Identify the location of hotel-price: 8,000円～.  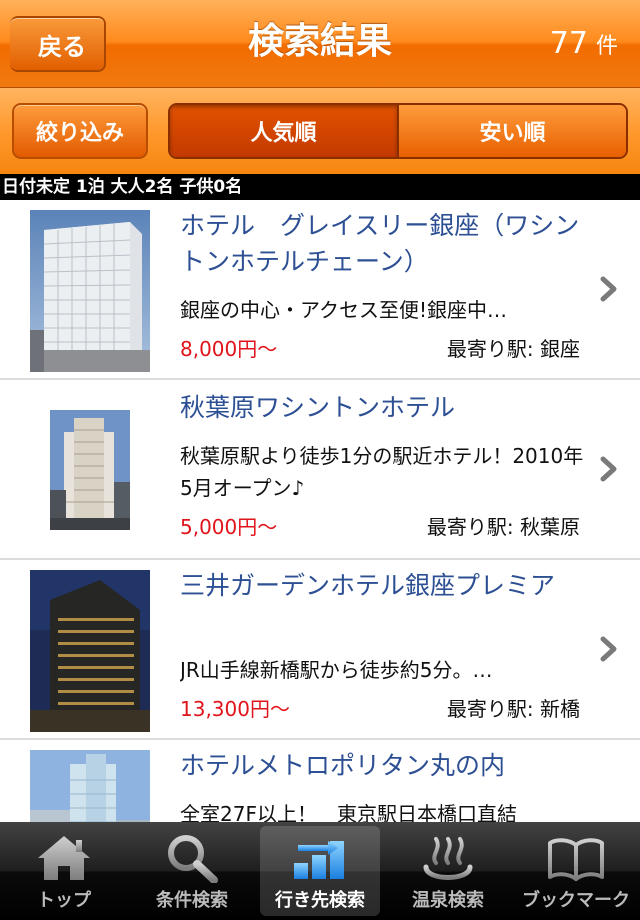
(229, 349).